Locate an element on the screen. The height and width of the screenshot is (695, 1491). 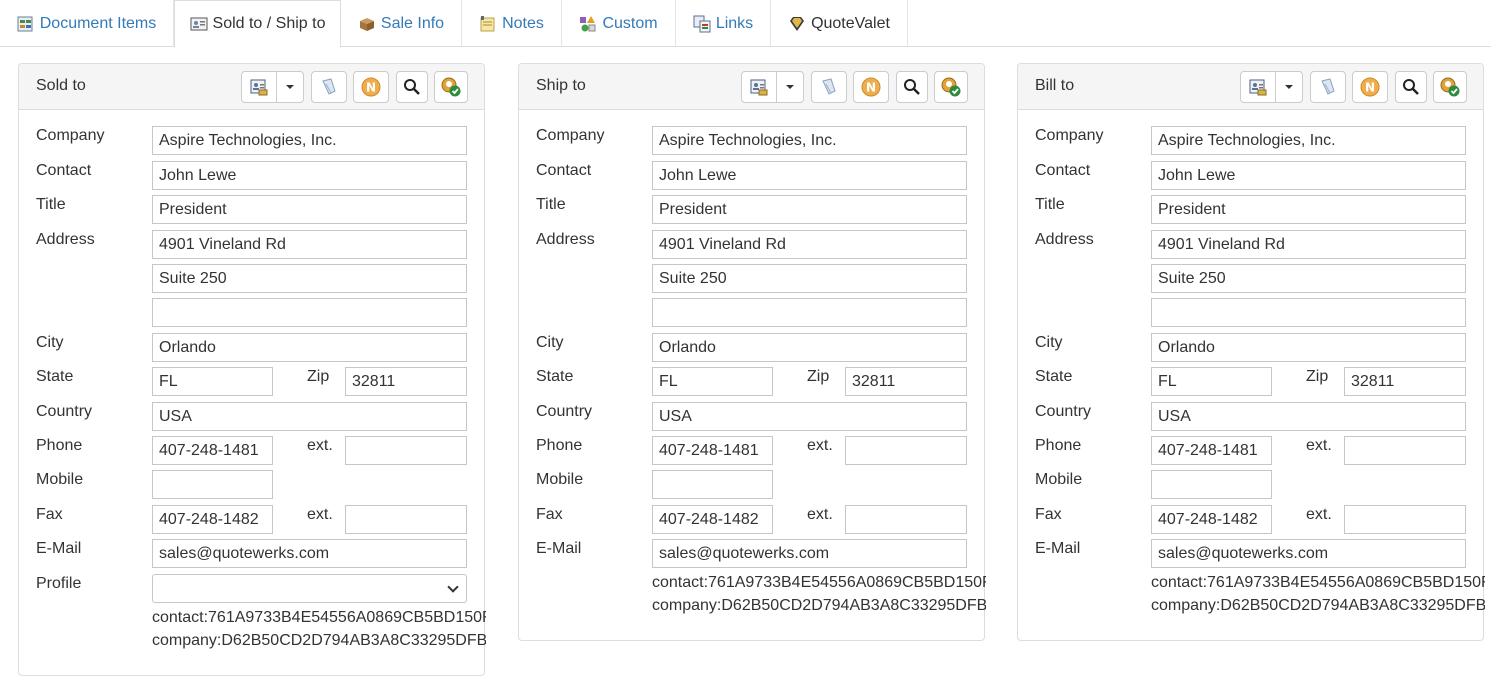
contact-card-icon is located at coordinates (1258, 87).